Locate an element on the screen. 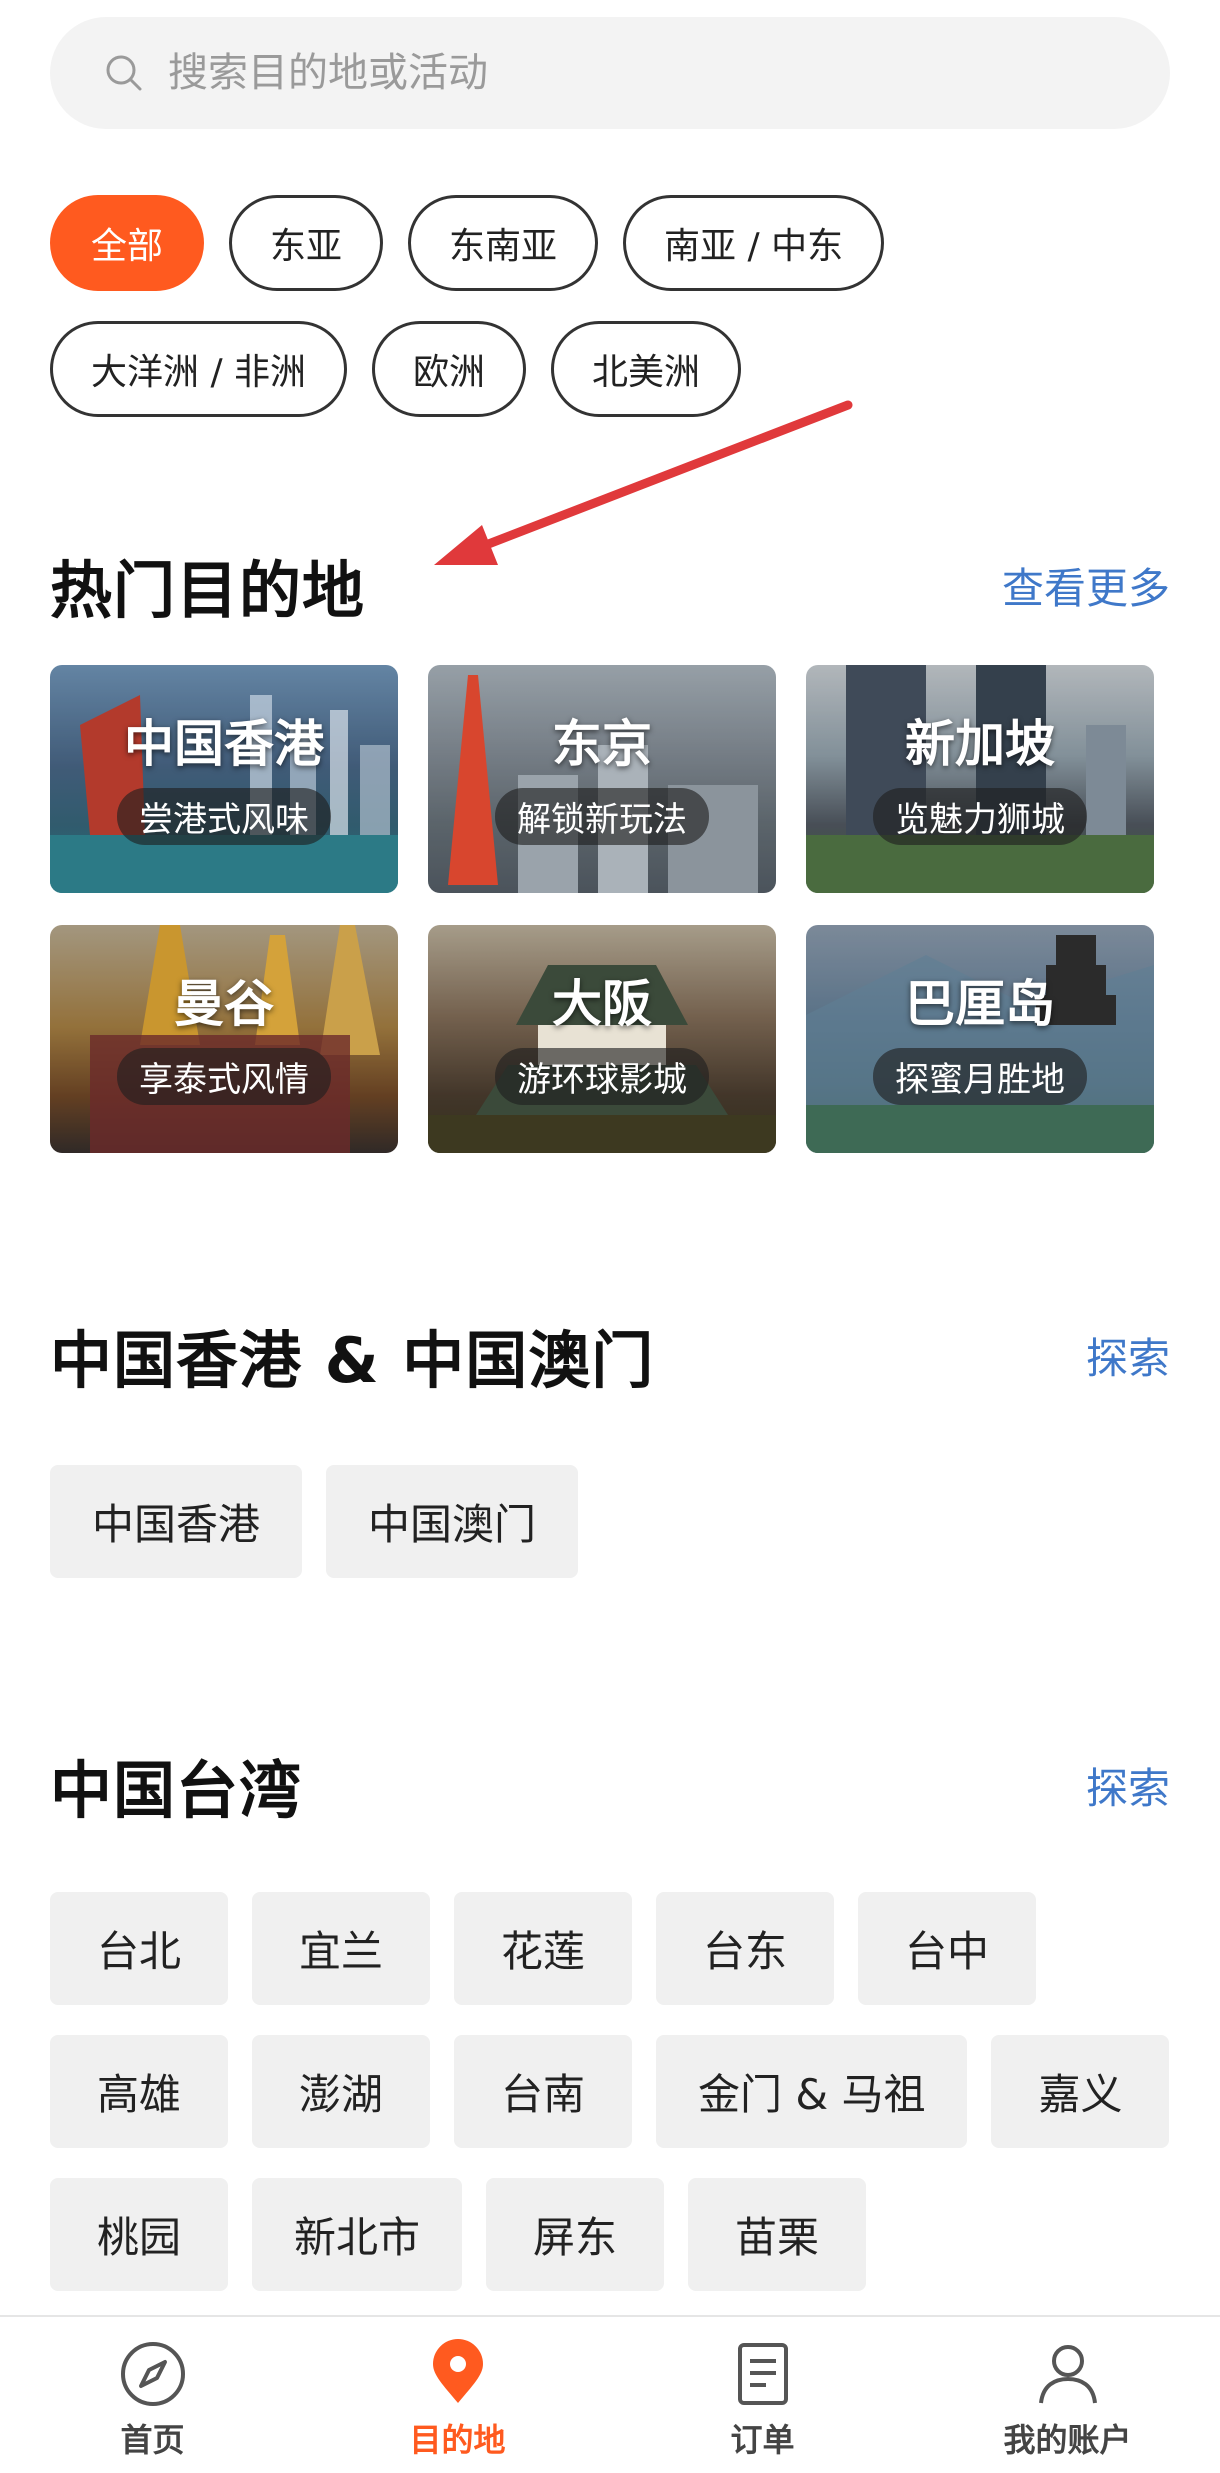 This screenshot has height=2473, width=1220. tag-kinmen-matsu: 金门 & 马祖 is located at coordinates (812, 2091).